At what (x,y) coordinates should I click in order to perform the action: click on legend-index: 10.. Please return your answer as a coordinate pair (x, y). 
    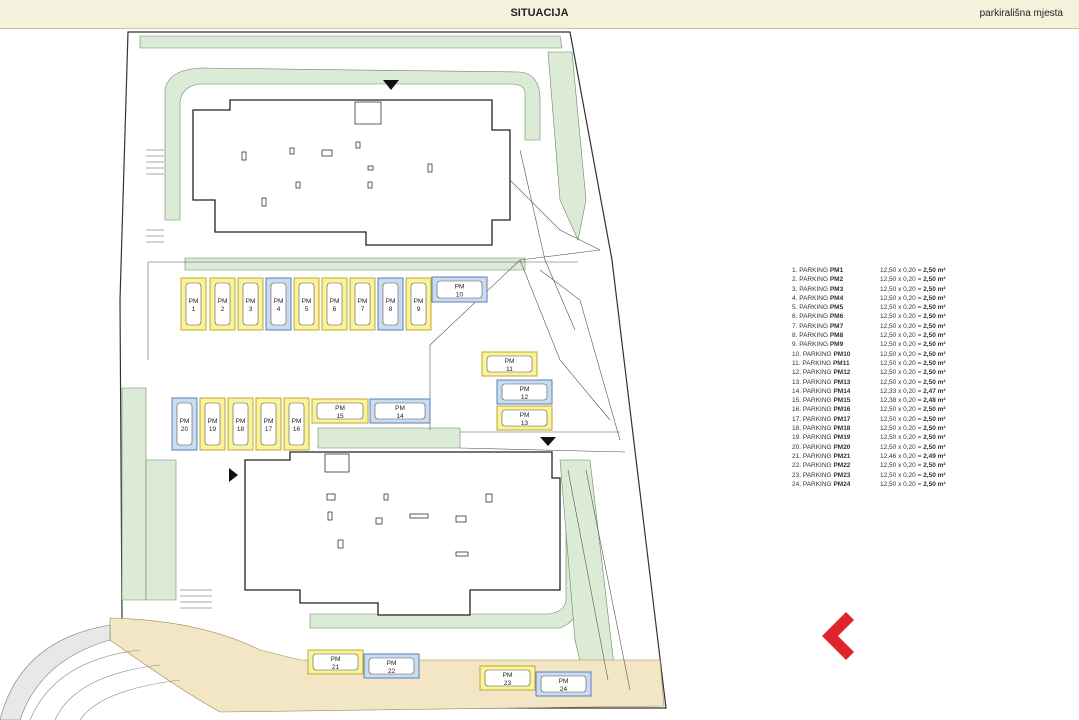
    Looking at the image, I should click on (797, 354).